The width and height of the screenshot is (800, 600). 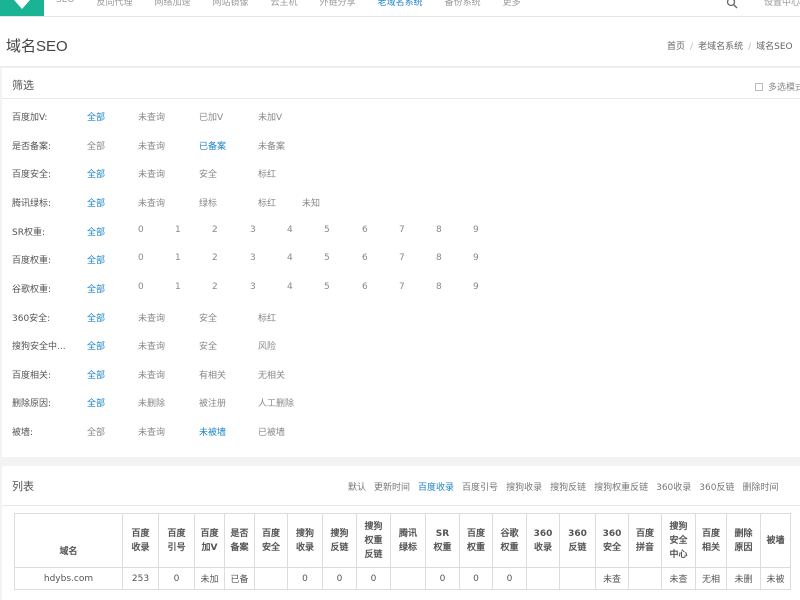 I want to click on multi-select-toggle: 多选模式, so click(x=777, y=86).